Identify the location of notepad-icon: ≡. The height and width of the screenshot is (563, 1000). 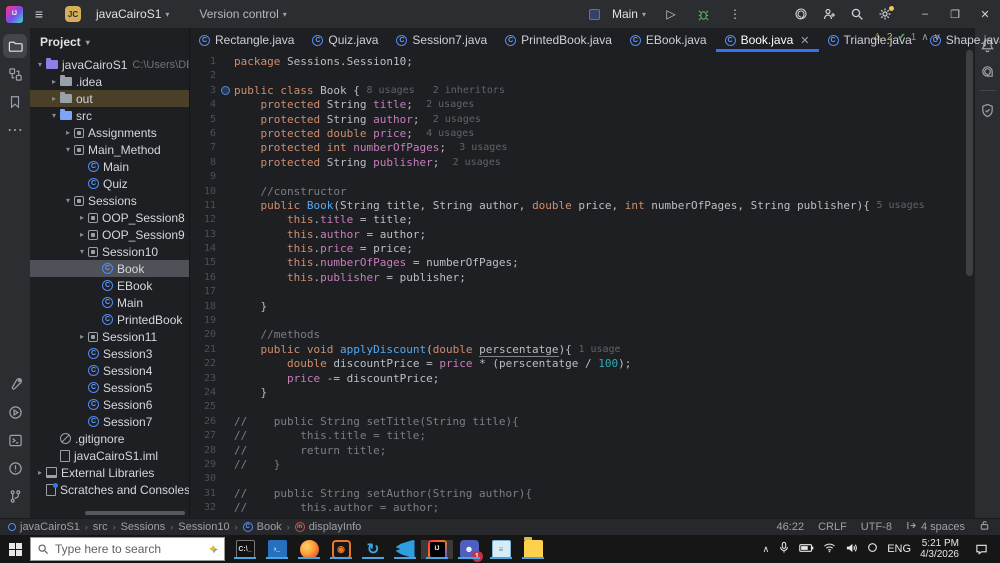
(501, 549).